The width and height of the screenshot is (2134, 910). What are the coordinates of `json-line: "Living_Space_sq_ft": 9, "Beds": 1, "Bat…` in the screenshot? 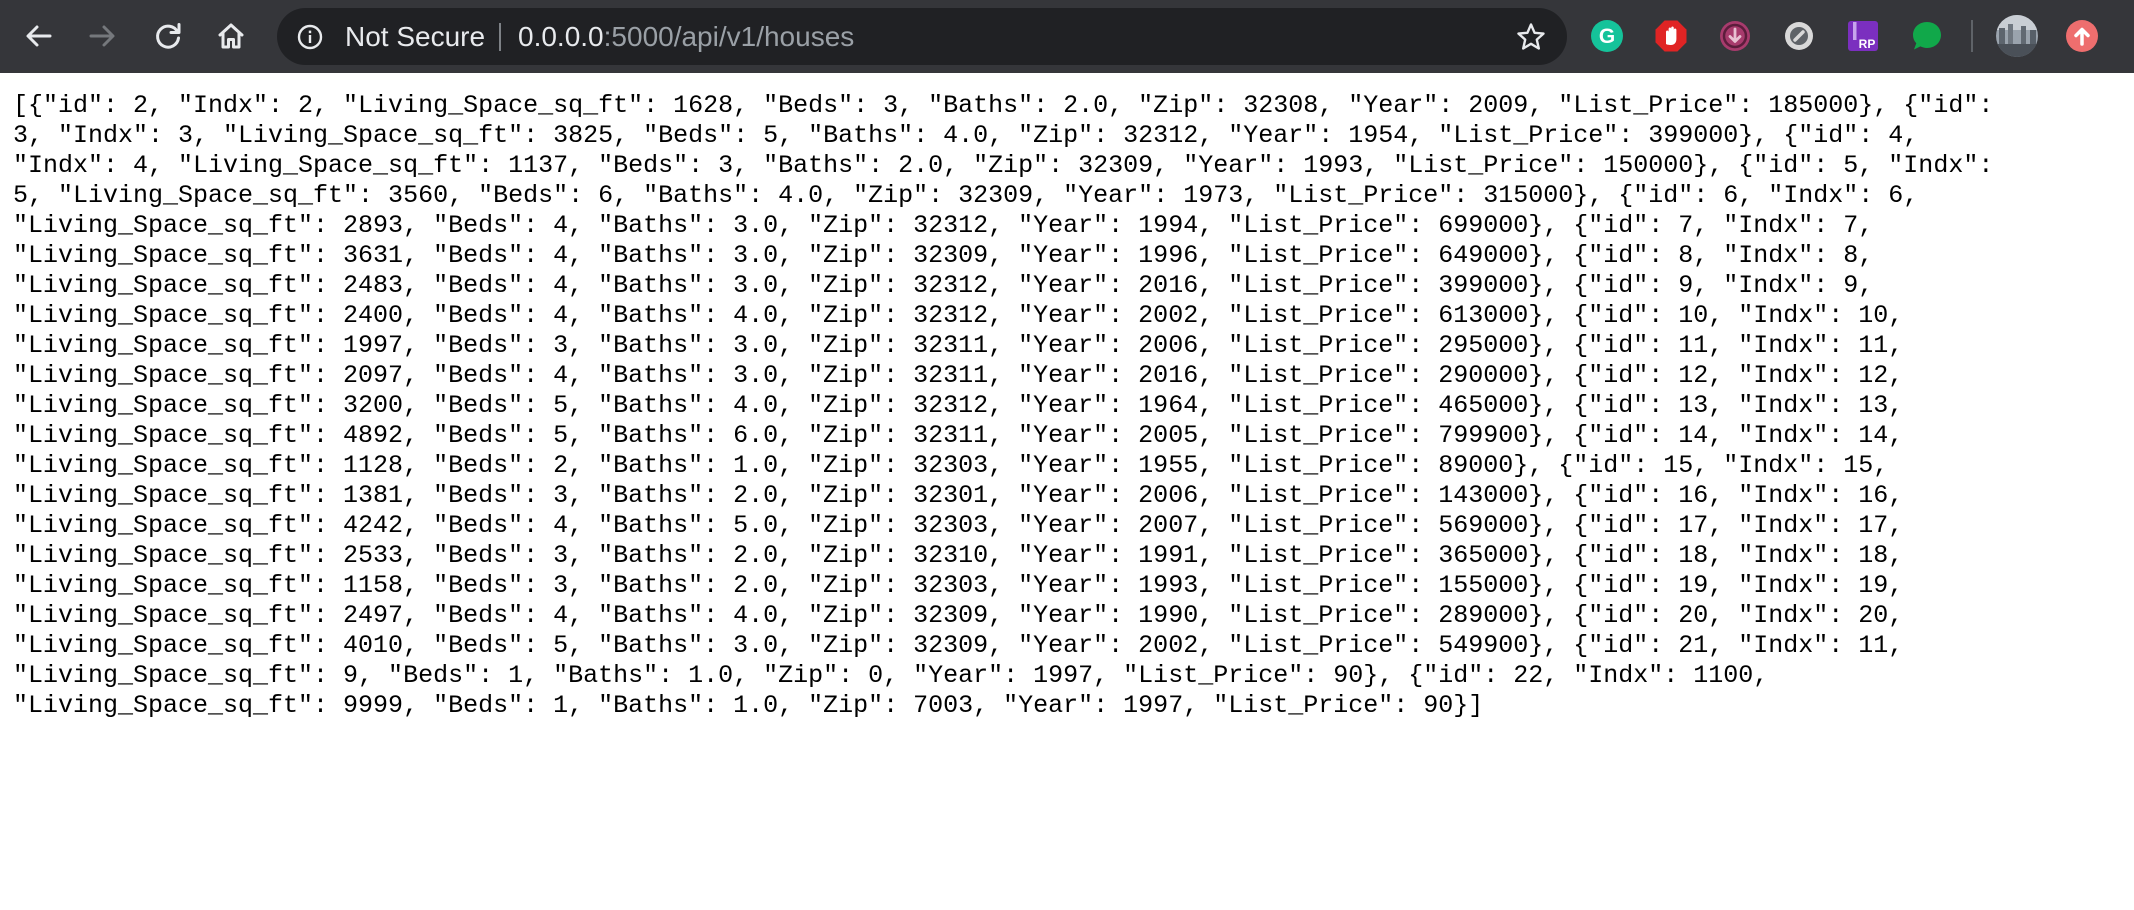 It's located at (891, 675).